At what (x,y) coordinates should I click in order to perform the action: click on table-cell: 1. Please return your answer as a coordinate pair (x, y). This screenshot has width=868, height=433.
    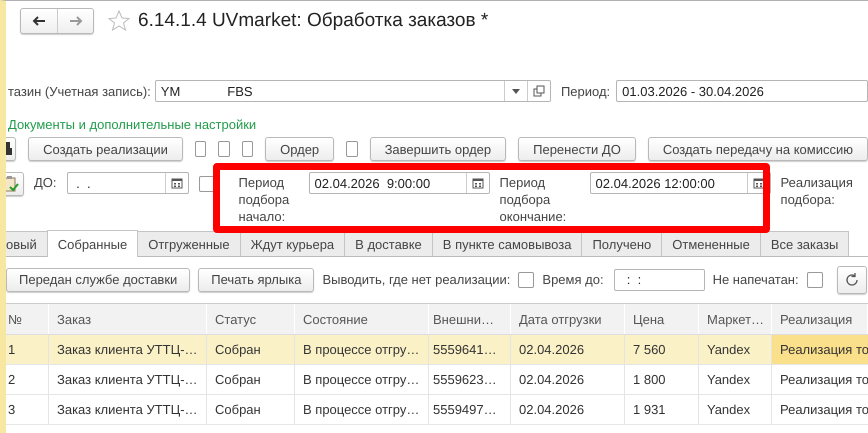
    Looking at the image, I should click on (27, 349).